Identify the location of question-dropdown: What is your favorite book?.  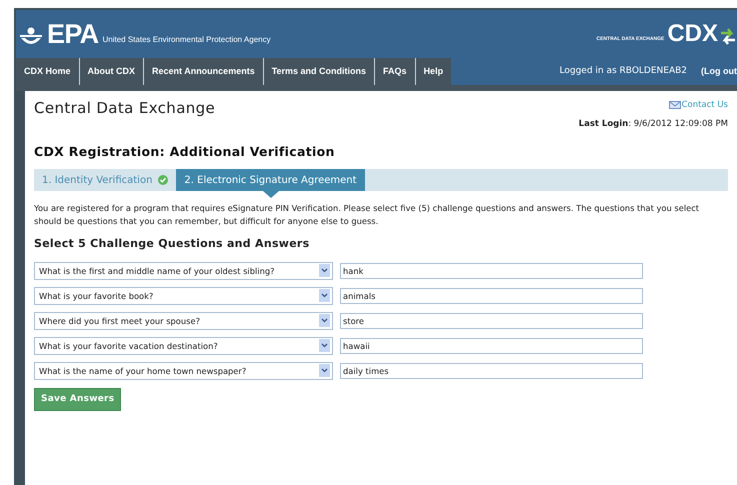
(183, 295).